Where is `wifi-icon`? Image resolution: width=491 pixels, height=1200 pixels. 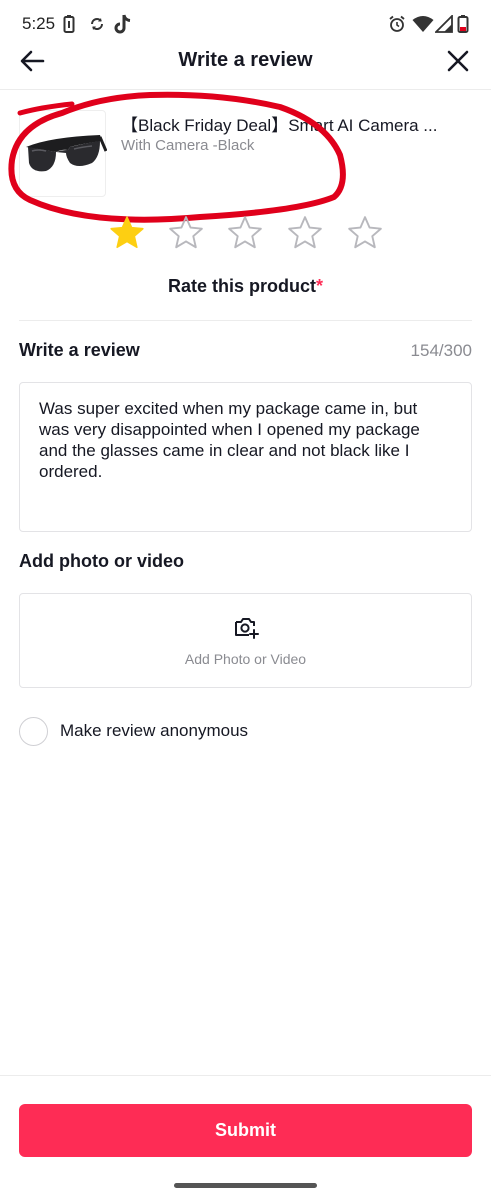 wifi-icon is located at coordinates (423, 24).